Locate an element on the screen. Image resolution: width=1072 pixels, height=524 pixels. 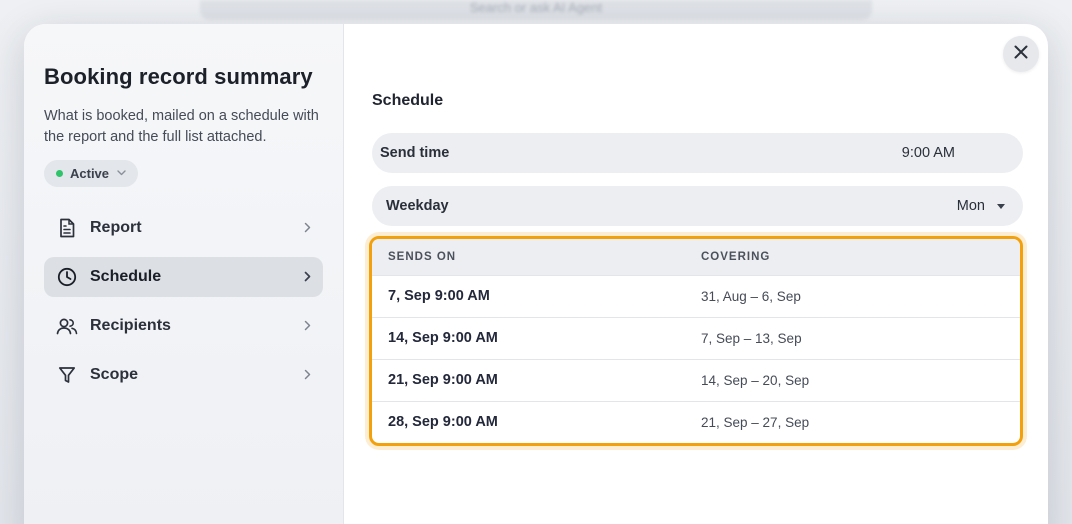
sidebar-item-label: Schedule is located at coordinates (126, 276).